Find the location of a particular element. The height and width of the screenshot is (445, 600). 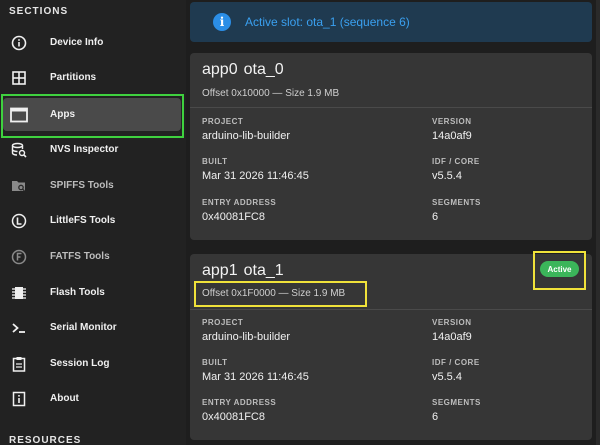

sidebar-item-fatfs-tools: FATFS Tools is located at coordinates (92, 256).